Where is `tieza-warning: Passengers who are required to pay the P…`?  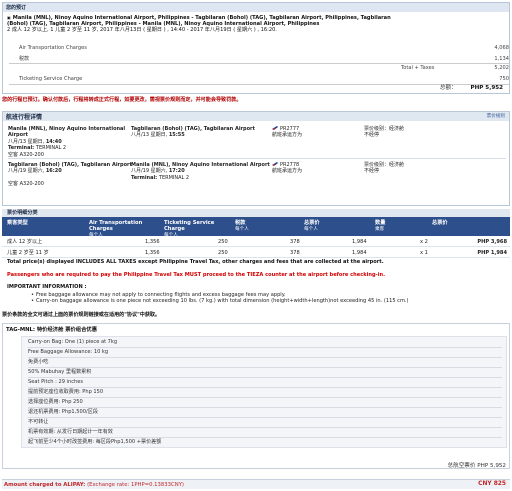 tieza-warning: Passengers who are required to pay the P… is located at coordinates (196, 275).